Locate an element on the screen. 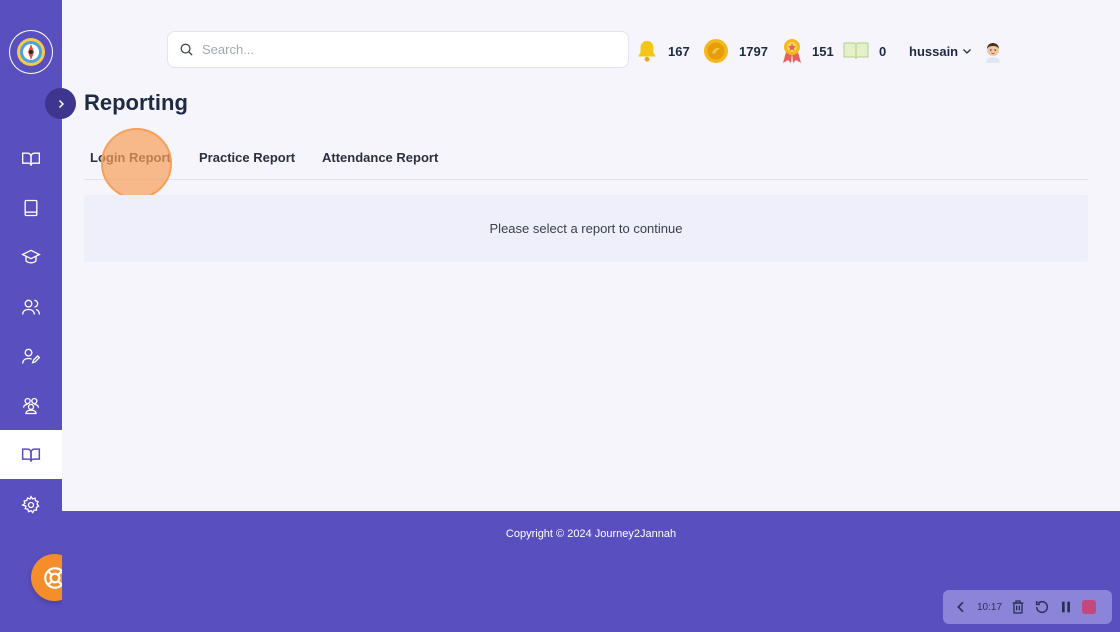  gear-icon is located at coordinates (30, 504).